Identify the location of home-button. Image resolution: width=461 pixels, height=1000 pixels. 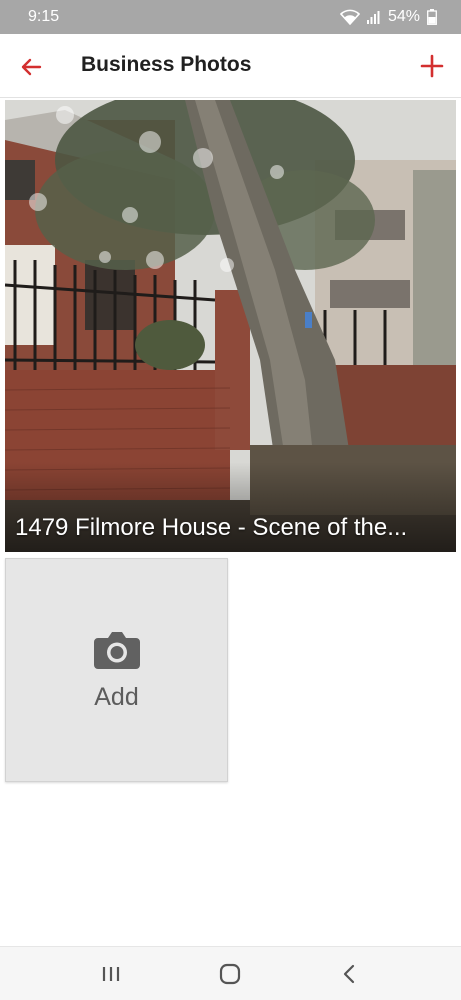
(230, 974).